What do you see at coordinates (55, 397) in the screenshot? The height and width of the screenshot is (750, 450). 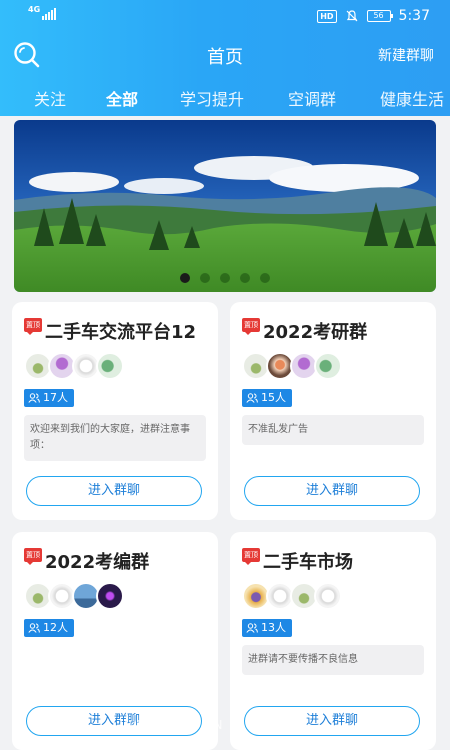 I see `member-count-label: 17人` at bounding box center [55, 397].